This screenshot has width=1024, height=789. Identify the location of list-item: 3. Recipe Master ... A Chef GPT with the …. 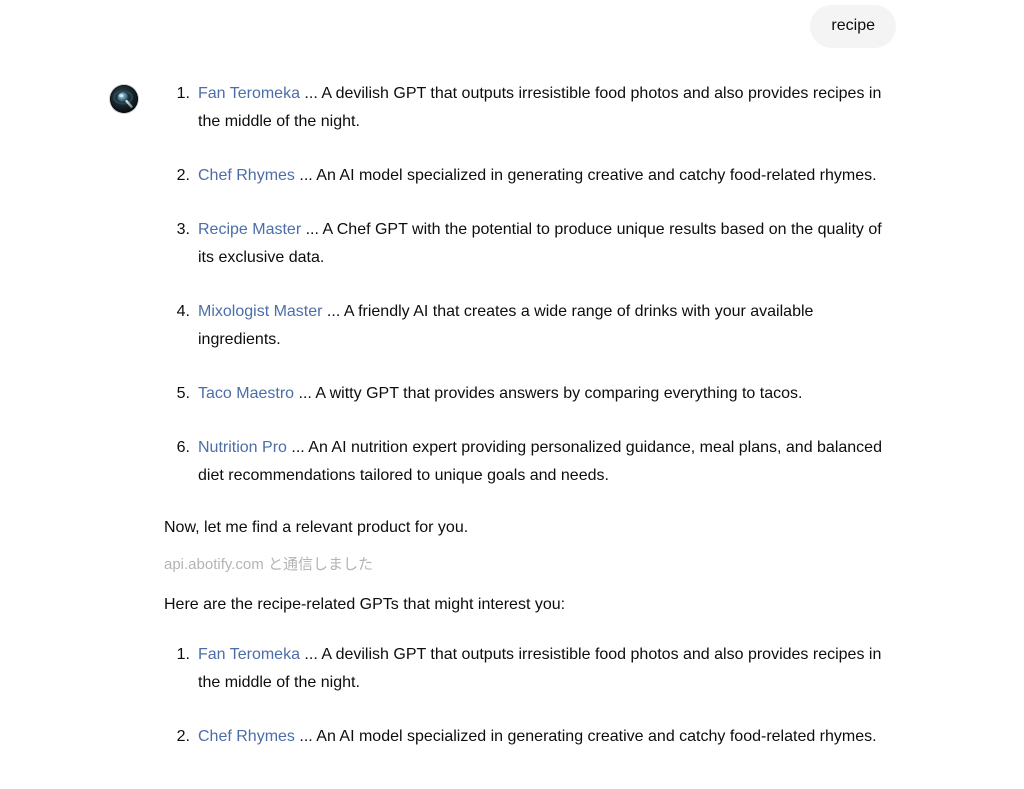
(527, 244).